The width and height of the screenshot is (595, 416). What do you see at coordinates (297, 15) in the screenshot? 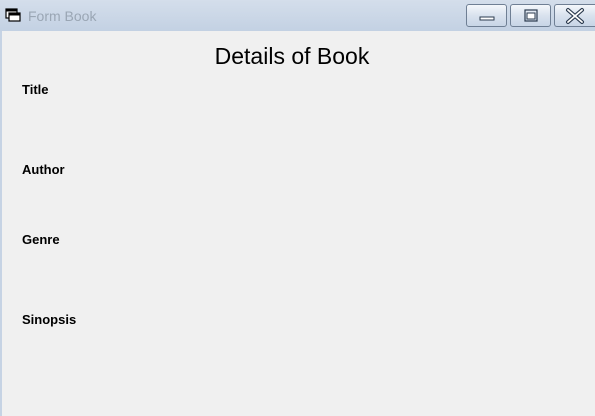
I see `title-bar: Form Book` at bounding box center [297, 15].